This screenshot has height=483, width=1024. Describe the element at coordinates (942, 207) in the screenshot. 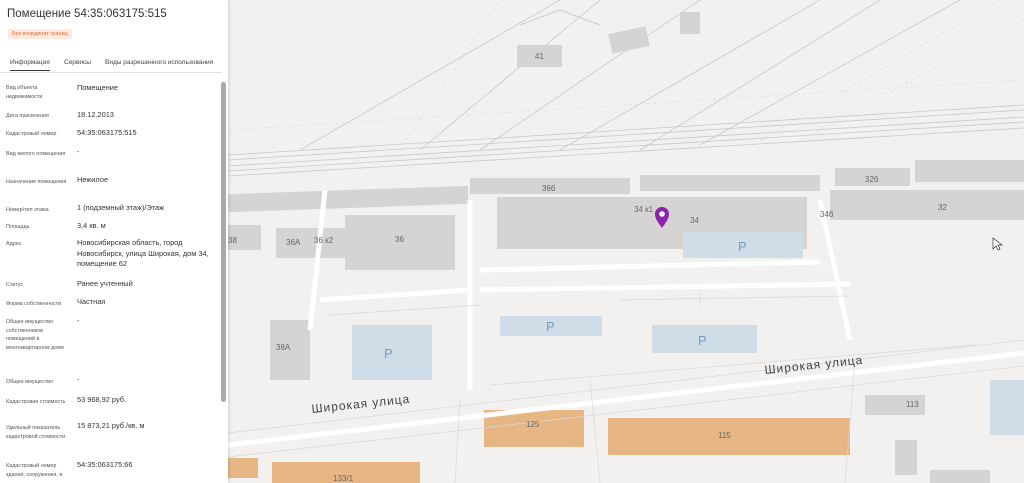

I see `svg-text: 32` at that location.